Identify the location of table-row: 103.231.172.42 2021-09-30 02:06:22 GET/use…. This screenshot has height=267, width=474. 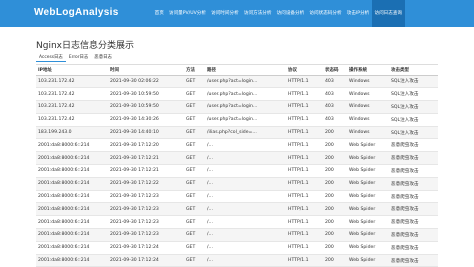
(237, 82).